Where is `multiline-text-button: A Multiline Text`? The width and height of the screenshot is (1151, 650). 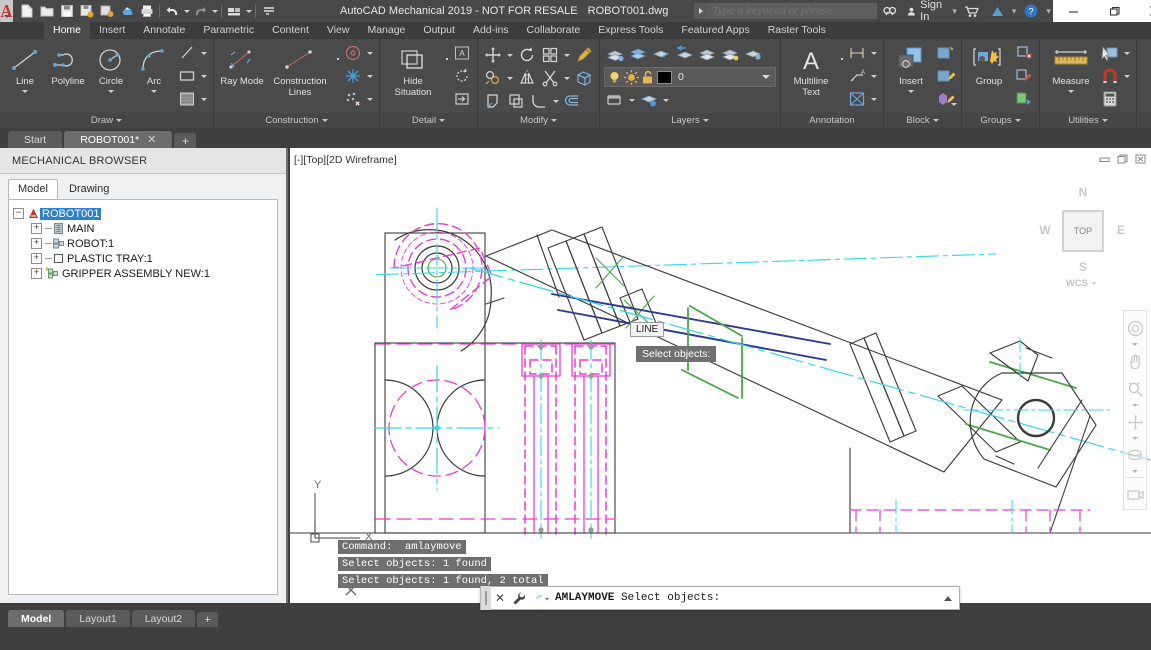 multiline-text-button: A Multiline Text is located at coordinates (811, 70).